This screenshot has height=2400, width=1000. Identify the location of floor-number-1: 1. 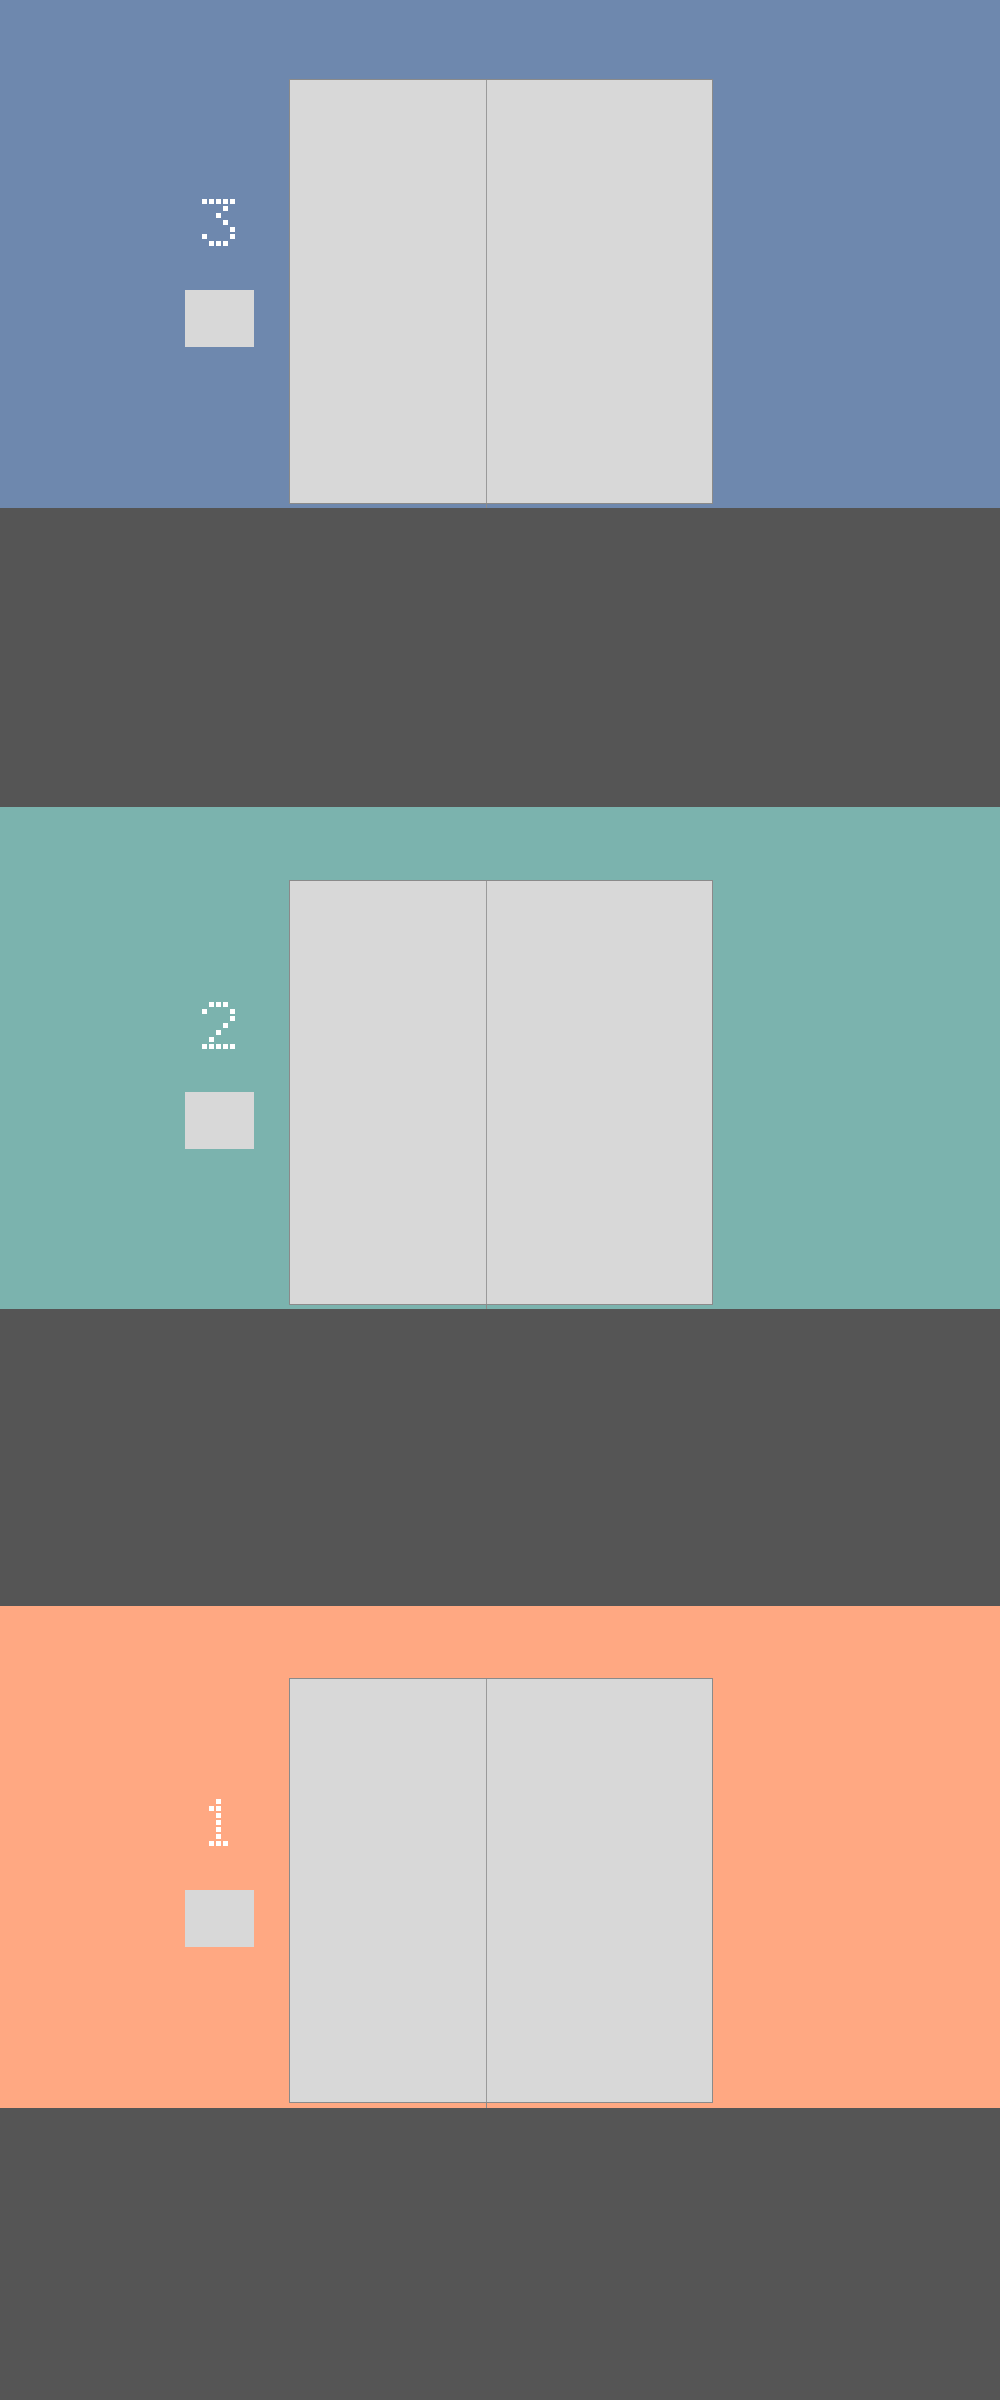
(220, 1823).